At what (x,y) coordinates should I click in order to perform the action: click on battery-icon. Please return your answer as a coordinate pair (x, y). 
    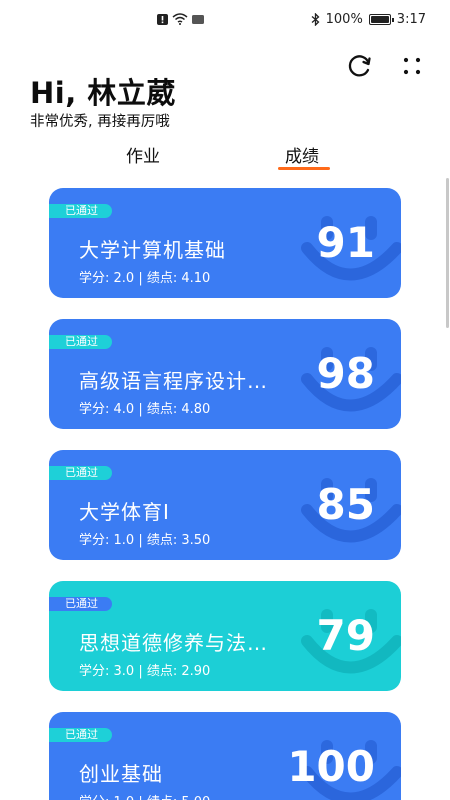
    Looking at the image, I should click on (381, 19).